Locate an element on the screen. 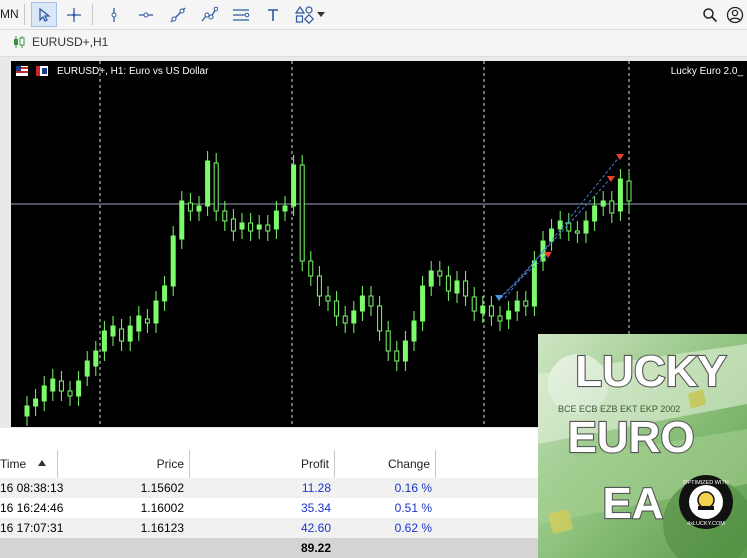  banner-title-line1: LUCKY is located at coordinates (651, 371).